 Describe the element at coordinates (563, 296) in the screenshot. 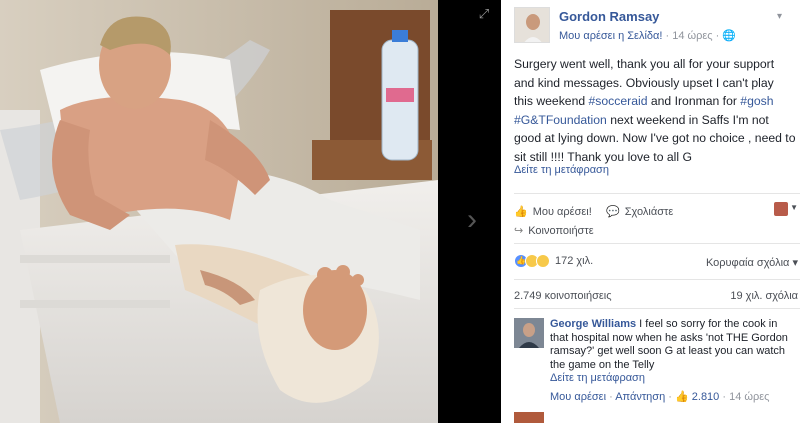

I see `shares-count: 2.749 κοινοποιήσεις` at that location.